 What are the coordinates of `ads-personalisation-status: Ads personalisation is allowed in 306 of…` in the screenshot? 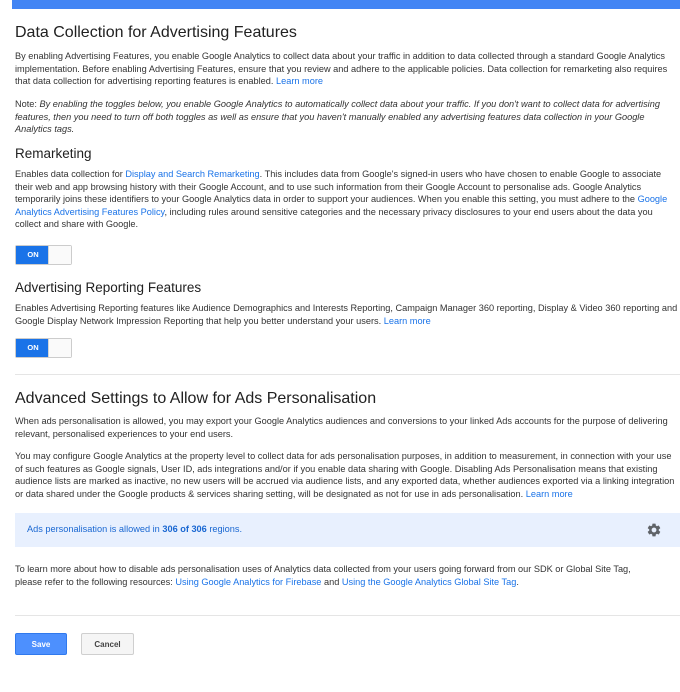 It's located at (135, 529).